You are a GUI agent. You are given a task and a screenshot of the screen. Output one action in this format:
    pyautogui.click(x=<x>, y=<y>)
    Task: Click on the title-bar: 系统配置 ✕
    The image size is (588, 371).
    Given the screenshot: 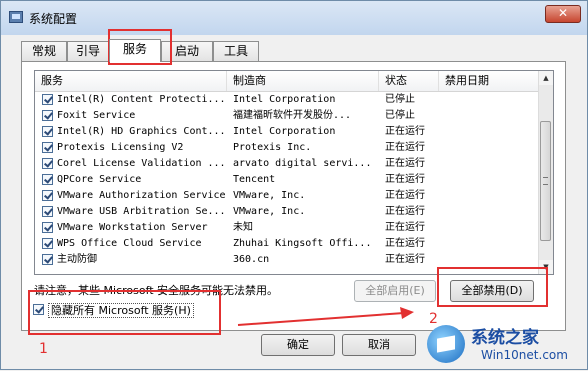 What is the action you would take?
    pyautogui.click(x=294, y=18)
    